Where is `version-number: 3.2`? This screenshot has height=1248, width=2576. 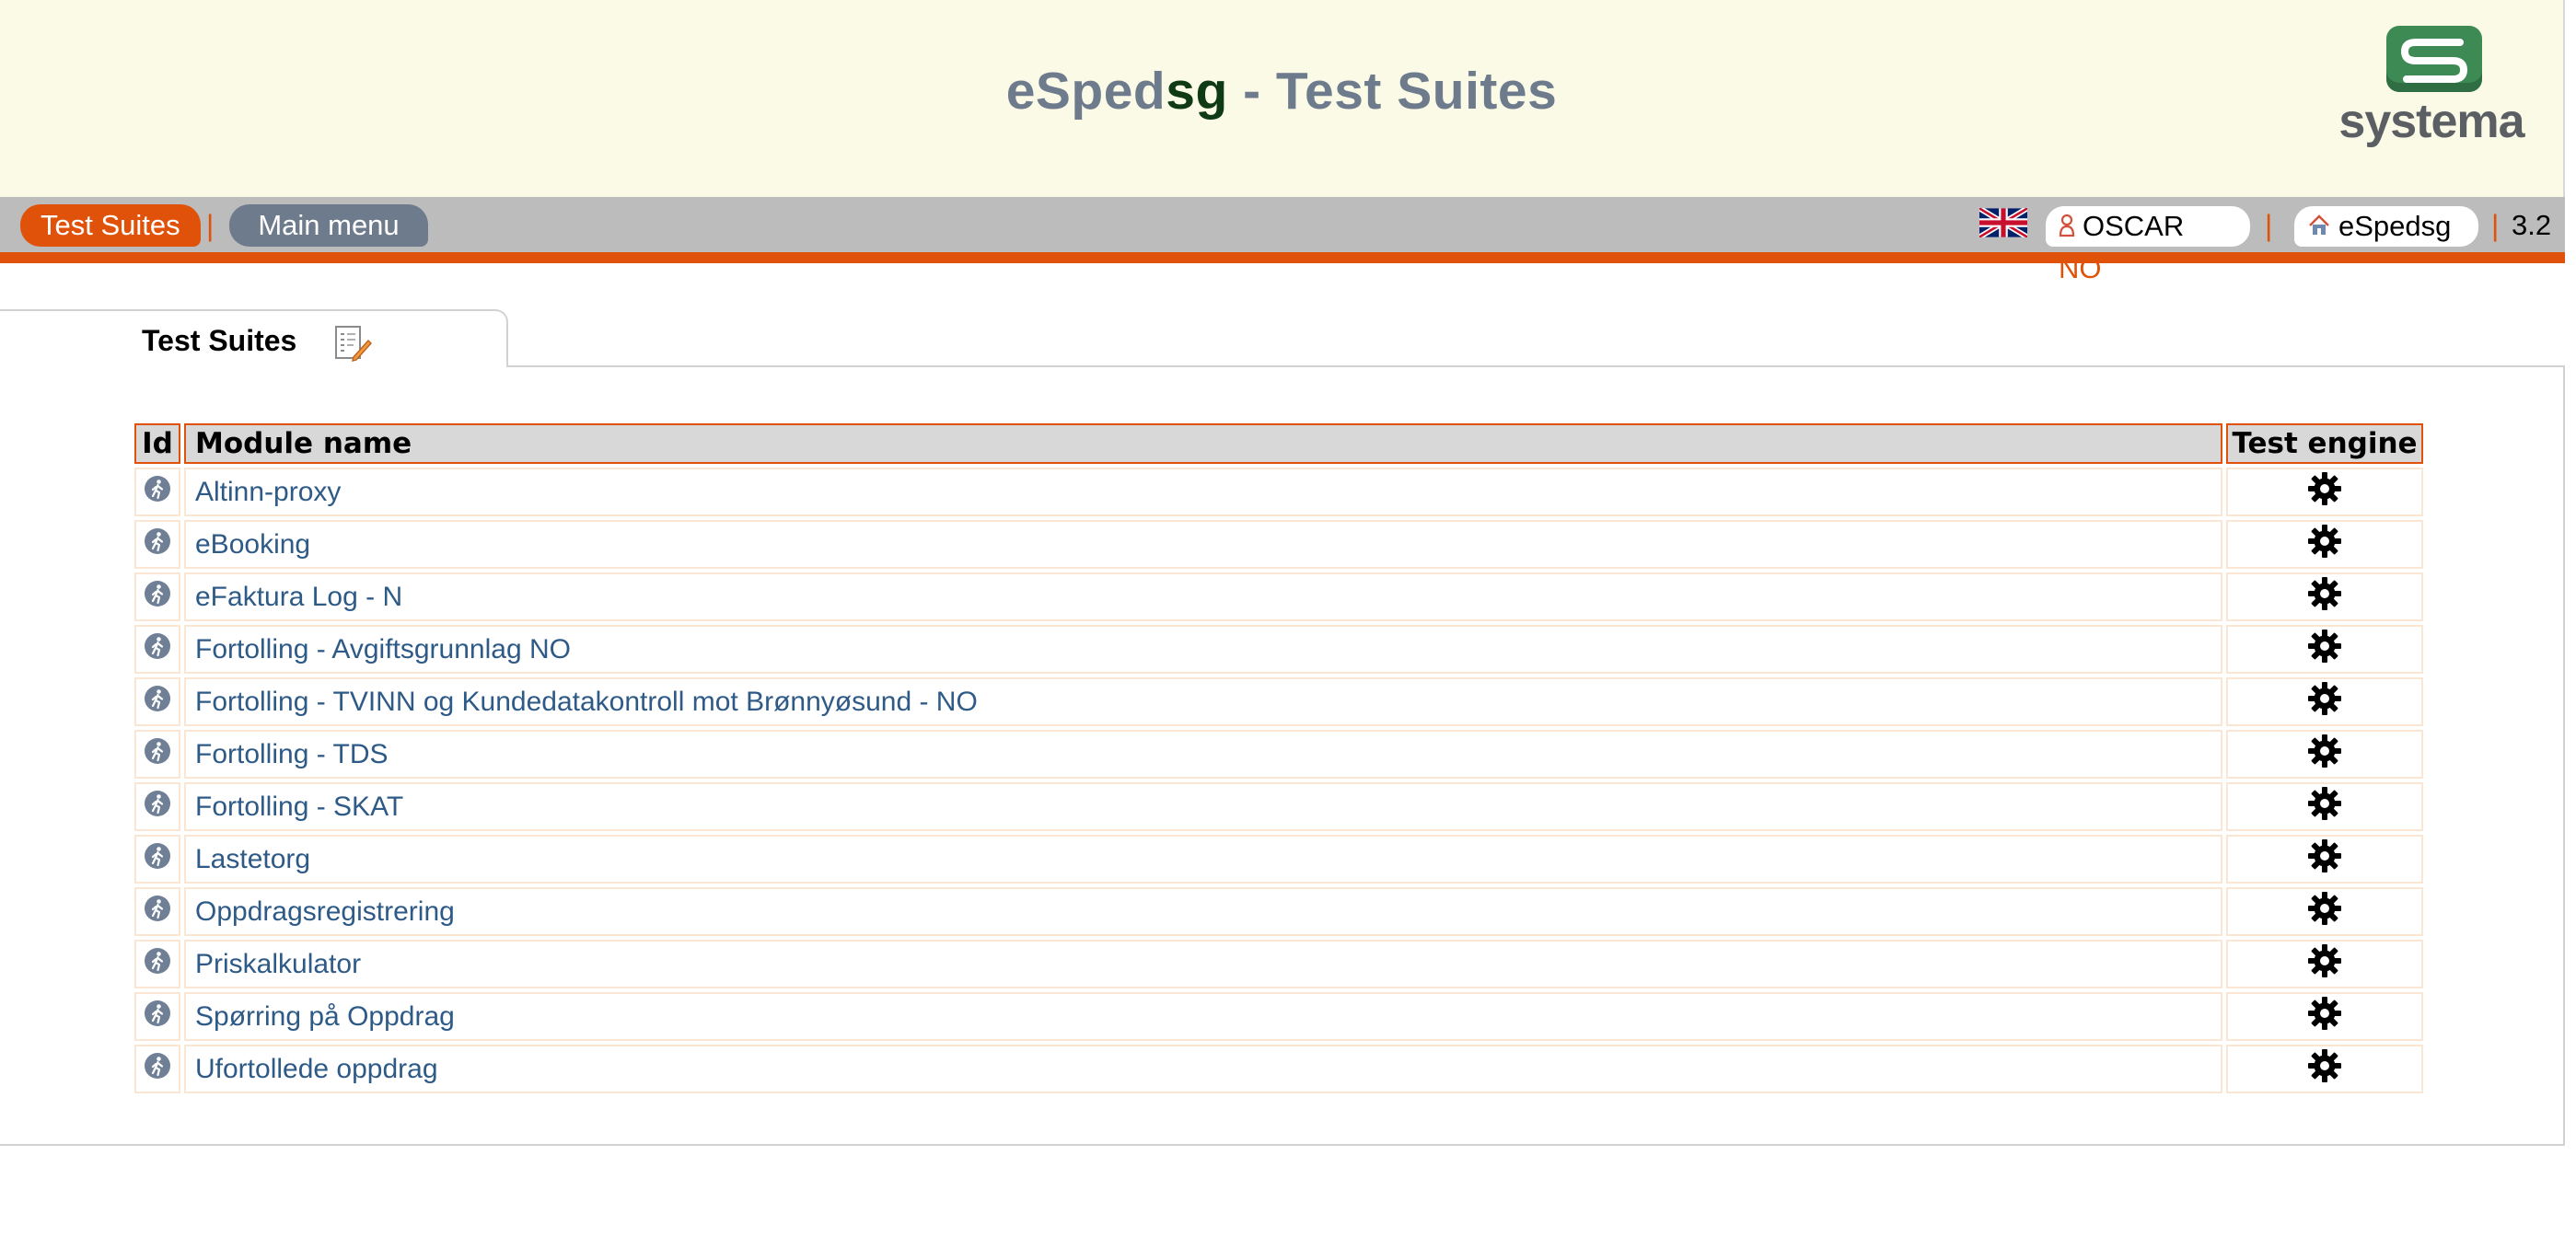 version-number: 3.2 is located at coordinates (2532, 225).